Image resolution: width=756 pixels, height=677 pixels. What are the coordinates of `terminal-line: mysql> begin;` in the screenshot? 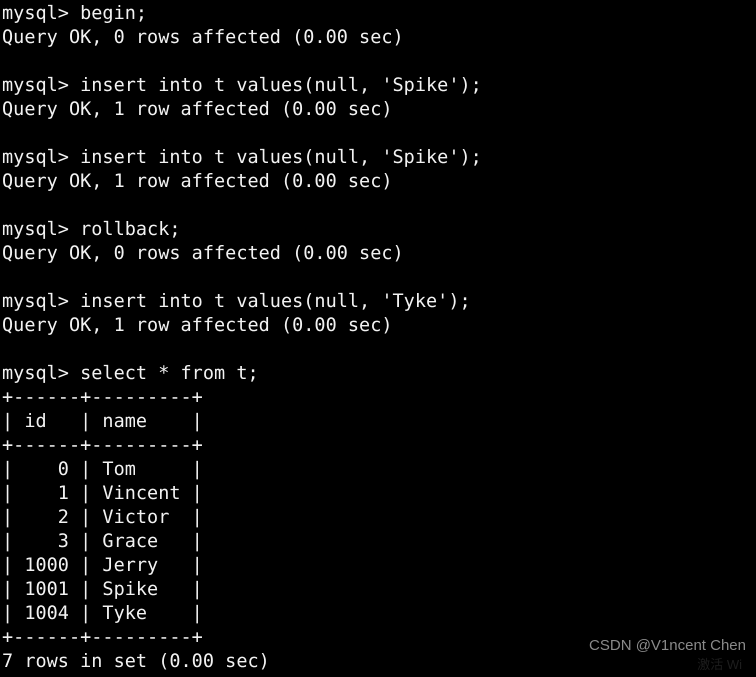 It's located at (75, 13).